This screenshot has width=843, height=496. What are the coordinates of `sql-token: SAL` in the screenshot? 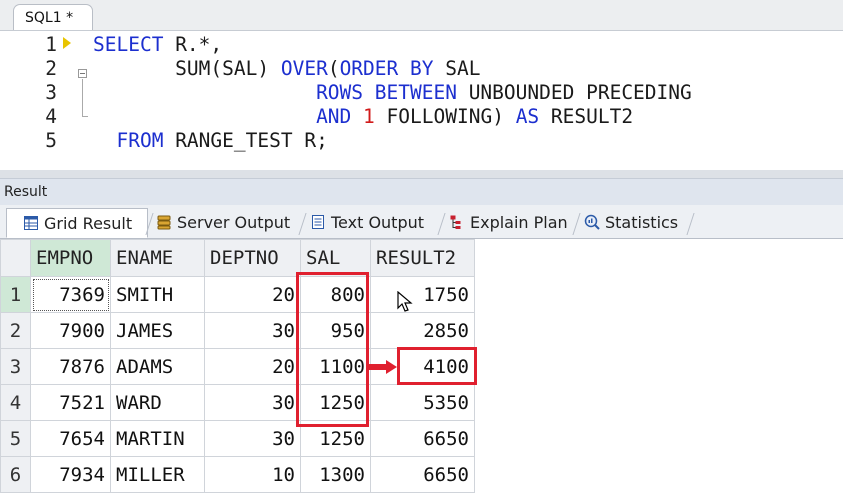 It's located at (457, 68).